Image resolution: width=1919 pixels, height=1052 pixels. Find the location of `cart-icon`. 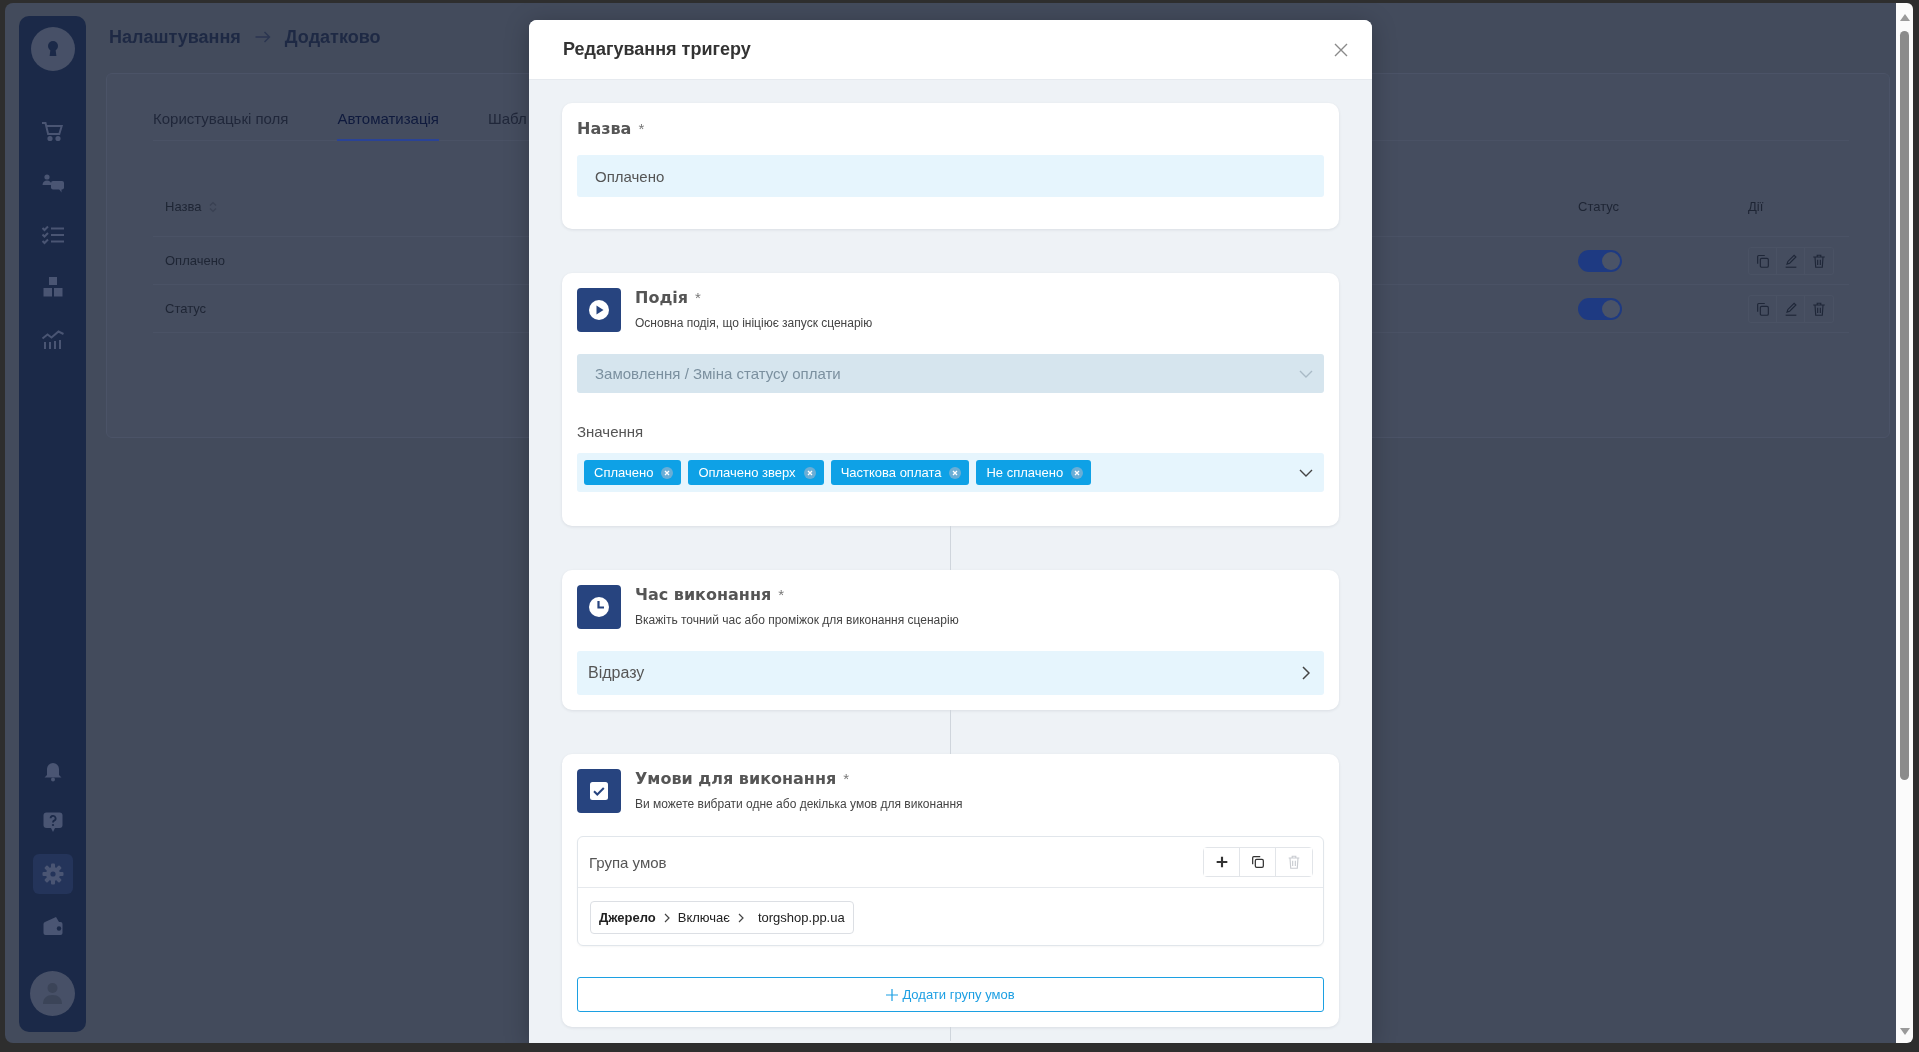

cart-icon is located at coordinates (52, 131).